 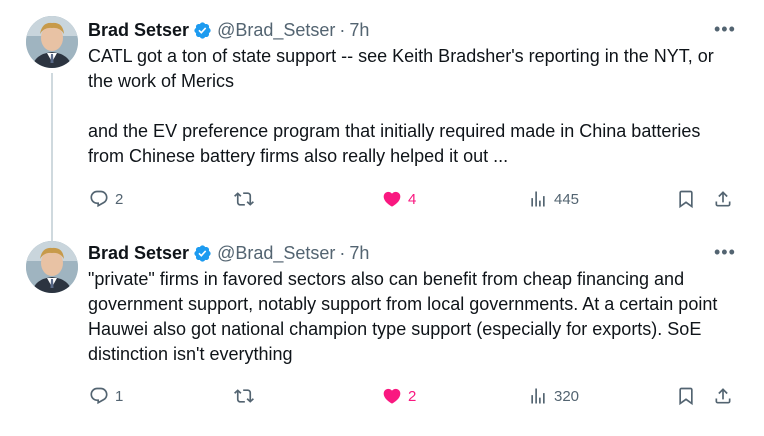 What do you see at coordinates (412, 396) in the screenshot?
I see `like-count: 2` at bounding box center [412, 396].